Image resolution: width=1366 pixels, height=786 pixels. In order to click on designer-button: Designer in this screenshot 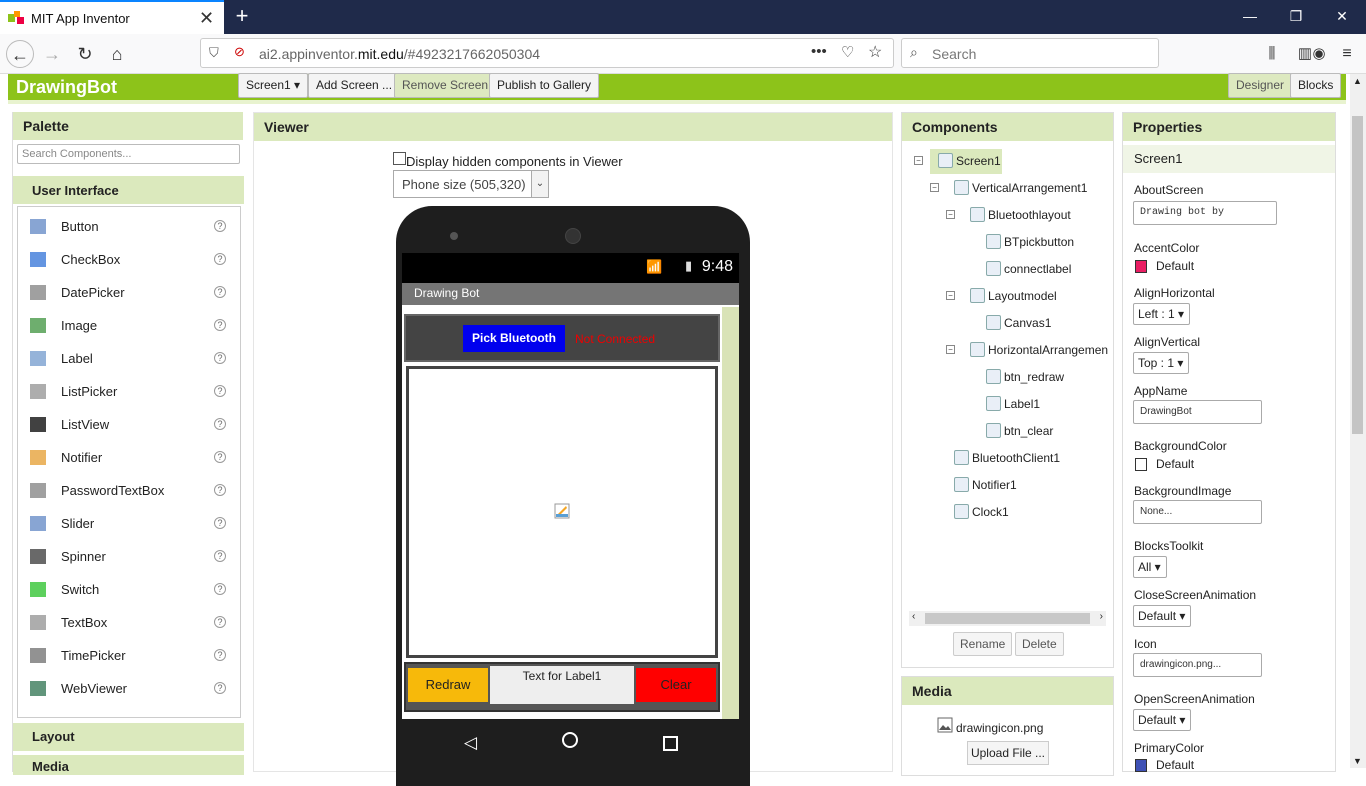, I will do `click(1260, 85)`.